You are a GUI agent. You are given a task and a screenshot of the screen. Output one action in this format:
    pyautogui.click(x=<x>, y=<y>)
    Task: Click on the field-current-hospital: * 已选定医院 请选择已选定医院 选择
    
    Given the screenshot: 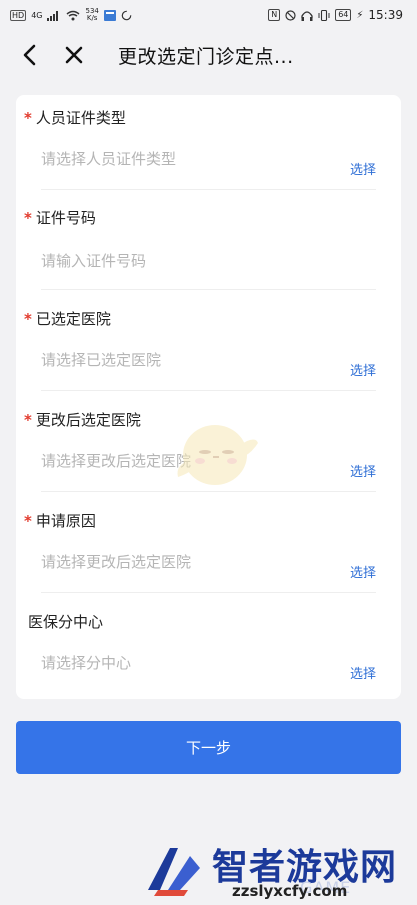 What is the action you would take?
    pyautogui.click(x=208, y=346)
    